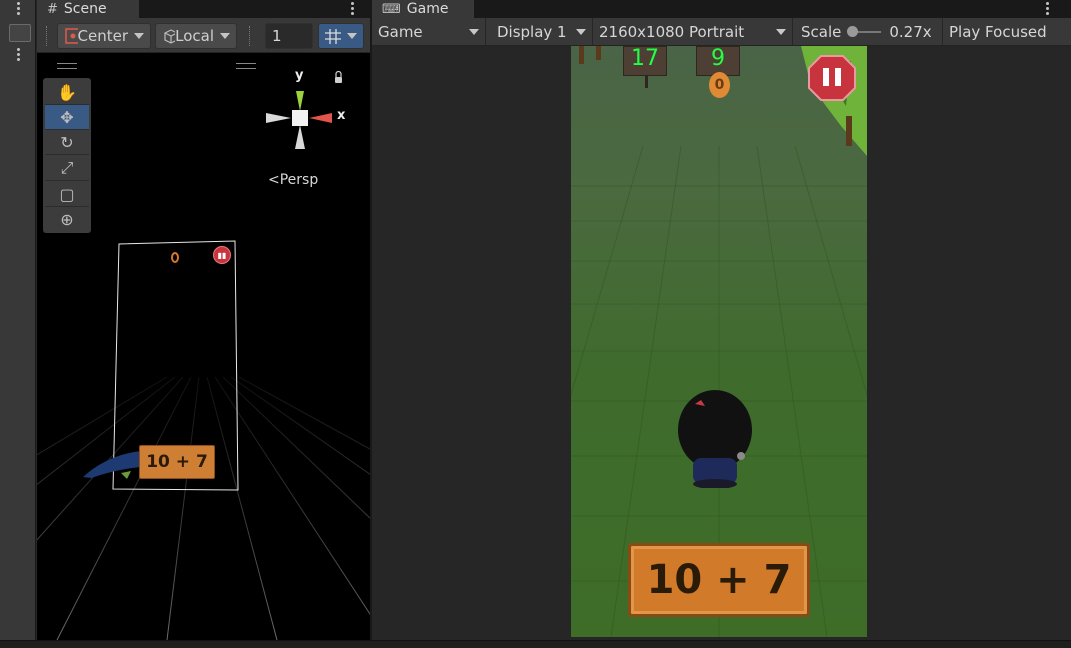 This screenshot has width=1071, height=648. Describe the element at coordinates (646, 82) in the screenshot. I see `sign-post` at that location.